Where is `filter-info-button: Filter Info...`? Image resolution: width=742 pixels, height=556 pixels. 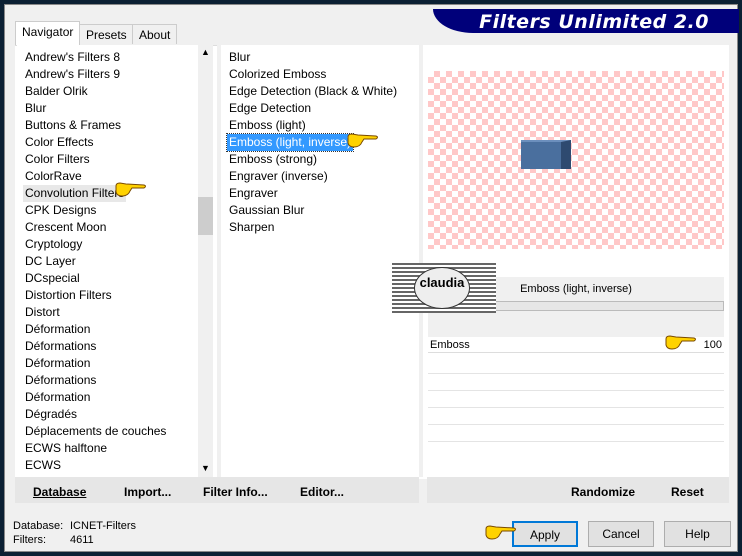 filter-info-button: Filter Info... is located at coordinates (235, 492).